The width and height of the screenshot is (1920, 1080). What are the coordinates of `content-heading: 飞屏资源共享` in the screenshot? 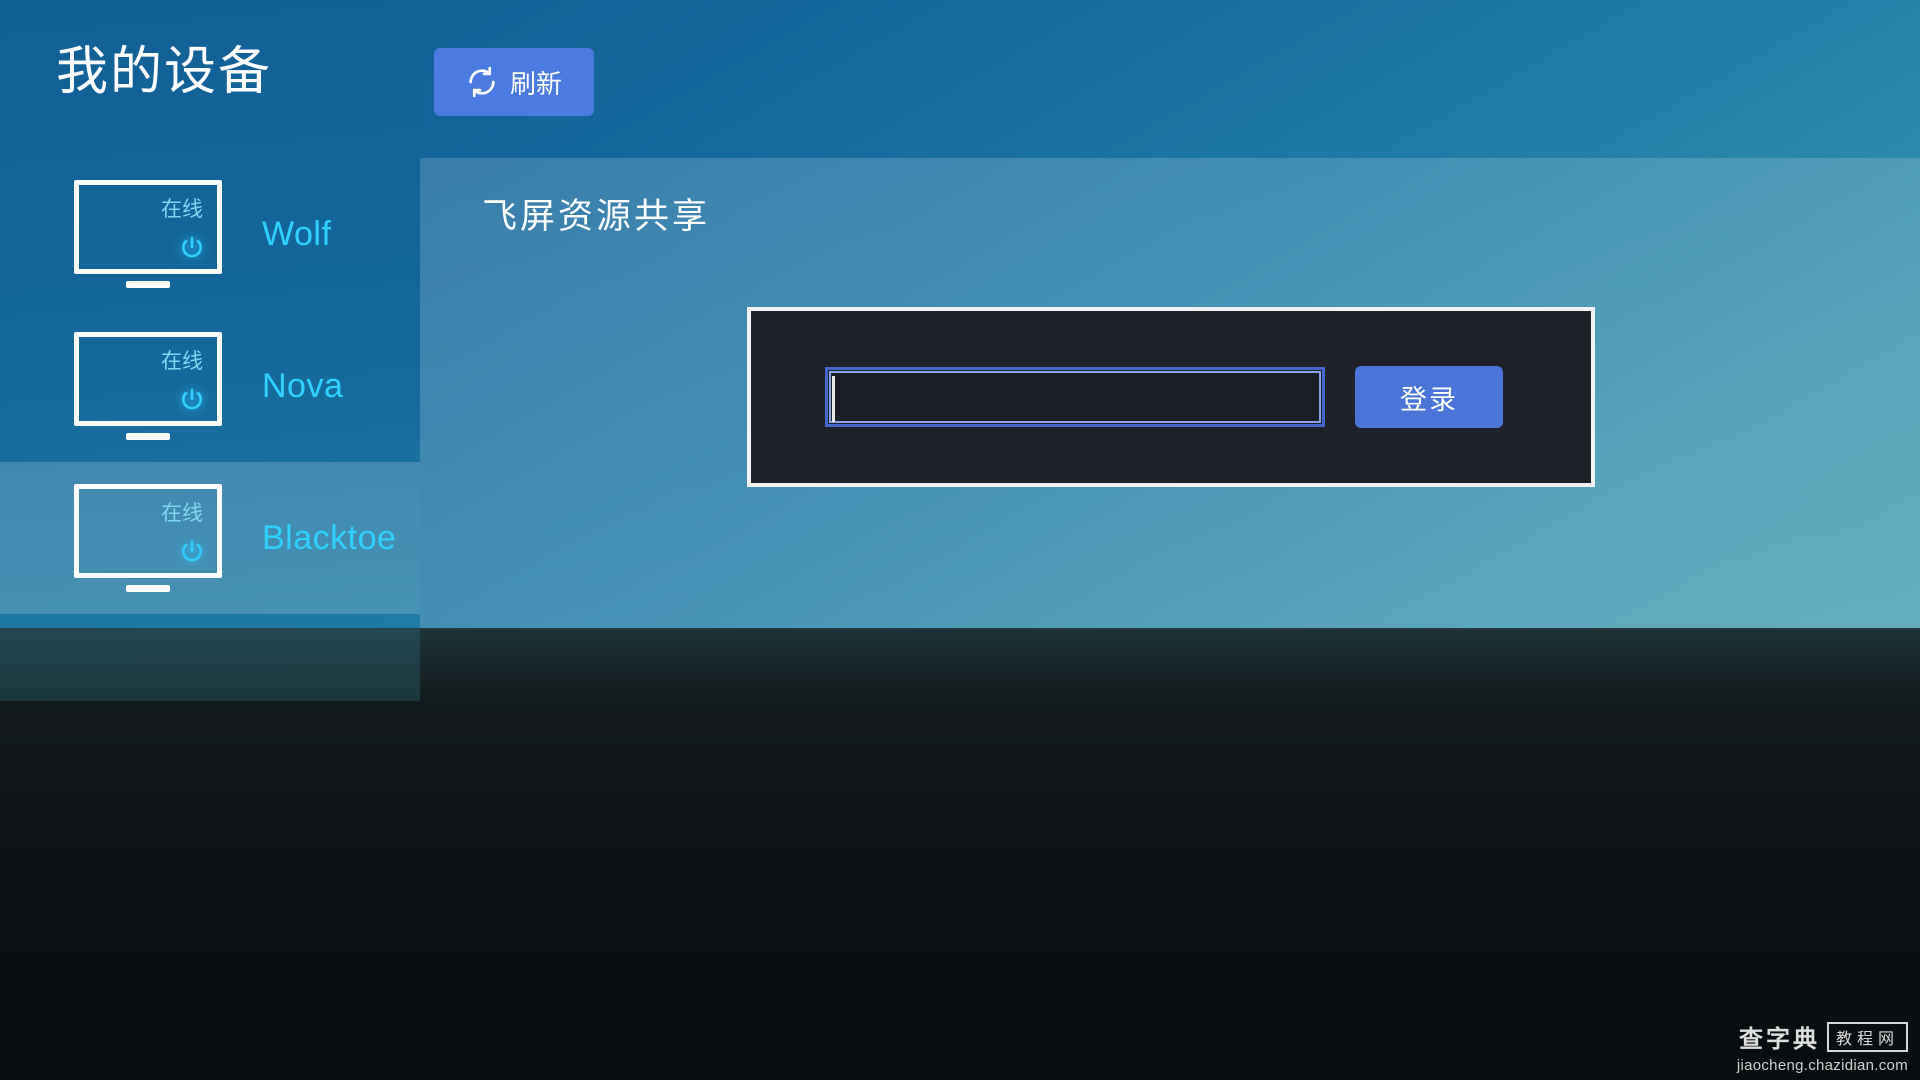 It's located at (596, 216).